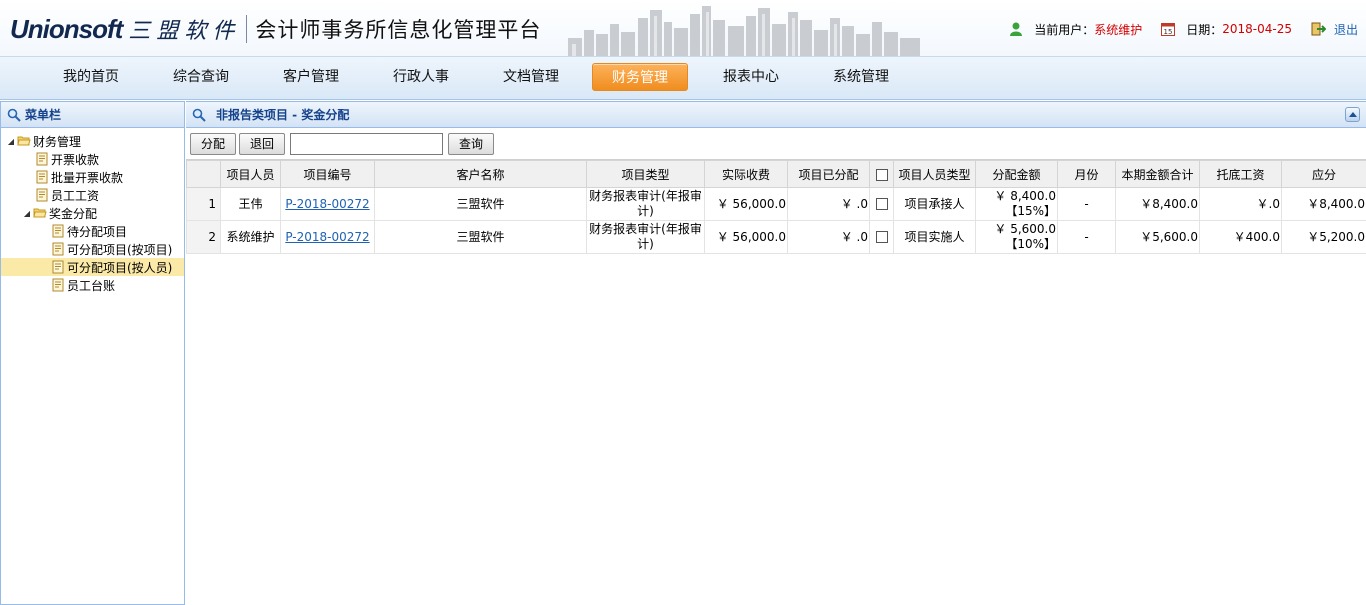  Describe the element at coordinates (531, 77) in the screenshot. I see `nav-documents: 文档管理` at that location.